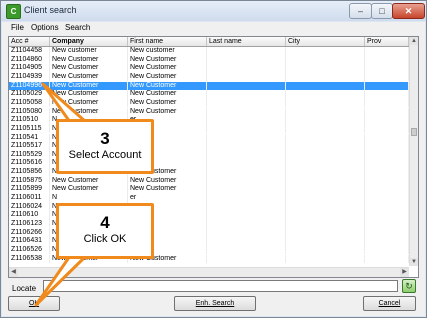  I want to click on callout-4-number: 4, so click(105, 222).